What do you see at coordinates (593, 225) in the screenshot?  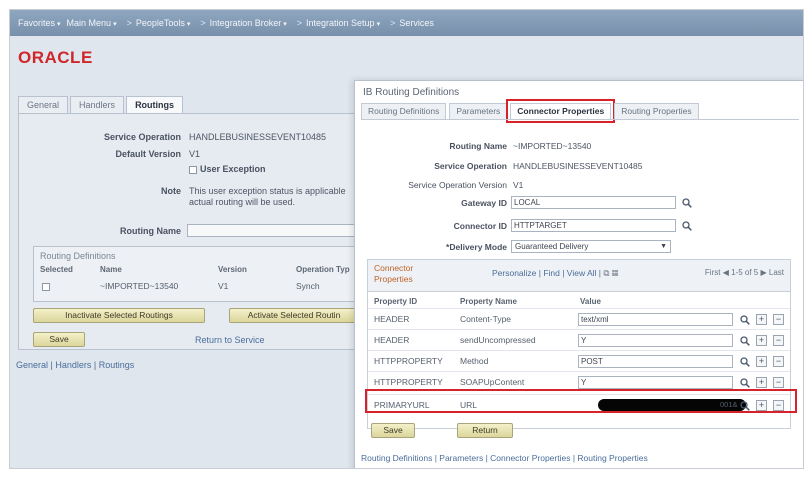 I see `connector-id-input: HTTPTARGET` at bounding box center [593, 225].